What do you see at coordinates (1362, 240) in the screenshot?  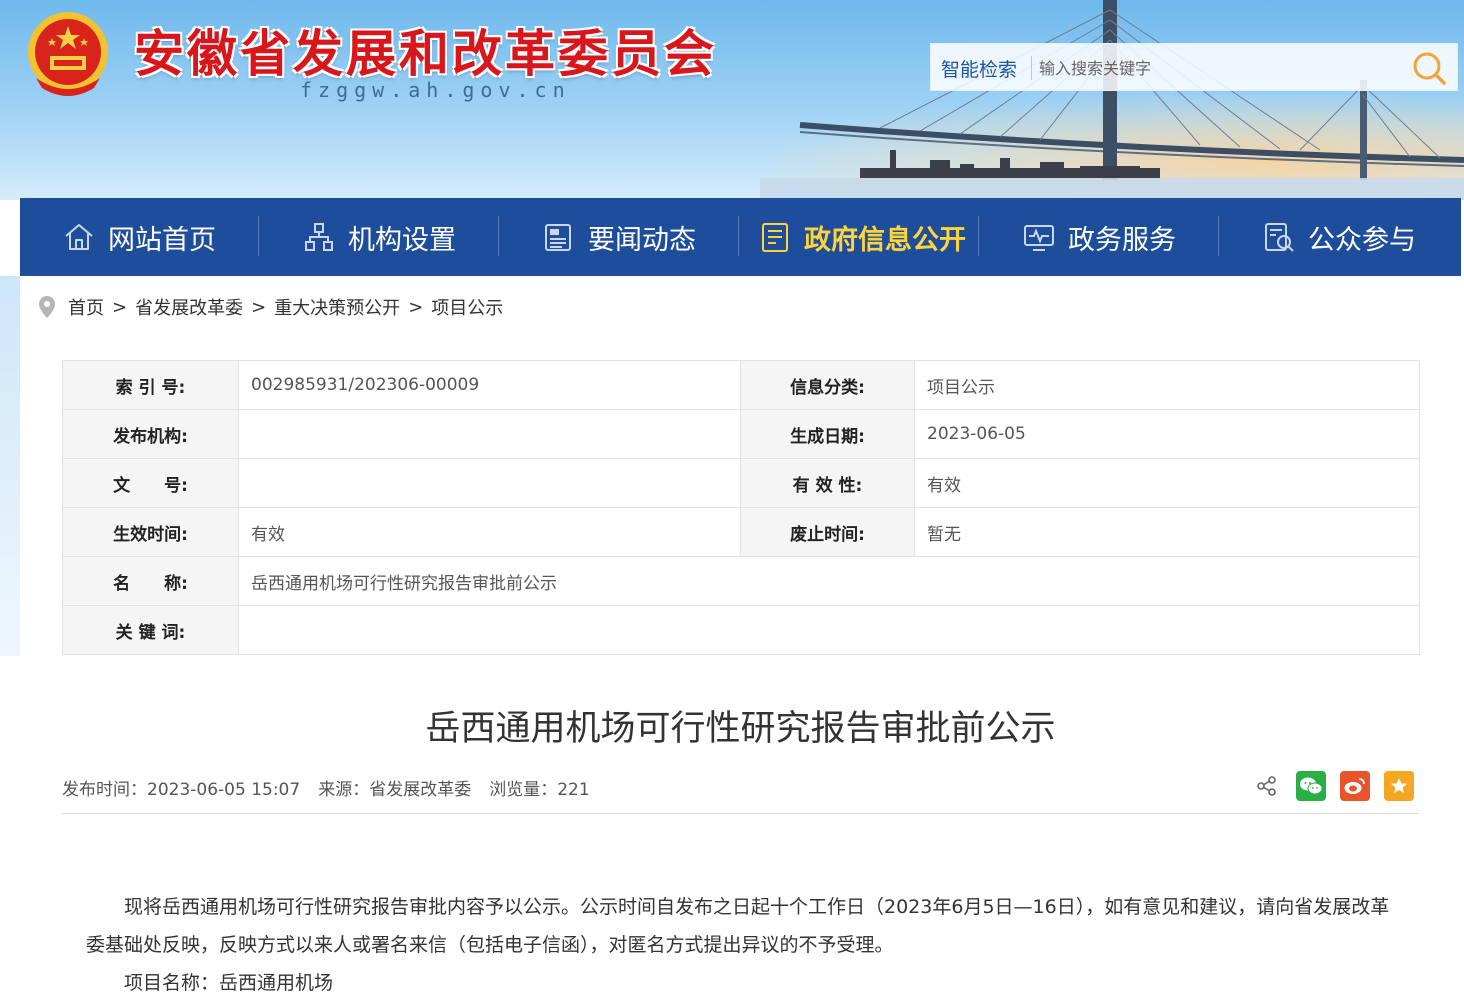 I see `nav-label-public: 公众参与` at bounding box center [1362, 240].